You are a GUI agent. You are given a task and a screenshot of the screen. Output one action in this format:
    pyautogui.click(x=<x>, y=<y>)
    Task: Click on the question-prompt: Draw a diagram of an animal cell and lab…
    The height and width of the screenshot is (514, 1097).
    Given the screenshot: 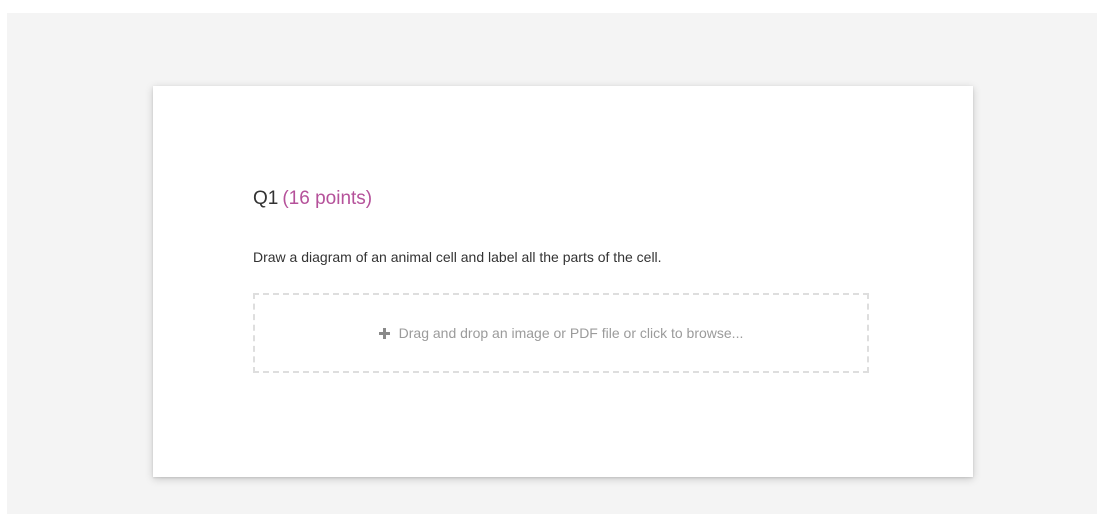 What is the action you would take?
    pyautogui.click(x=457, y=257)
    